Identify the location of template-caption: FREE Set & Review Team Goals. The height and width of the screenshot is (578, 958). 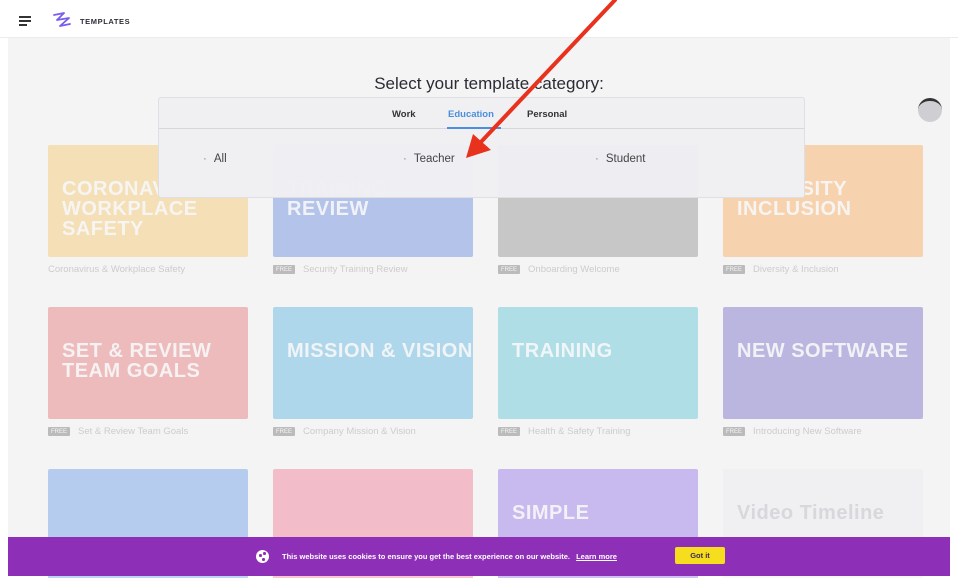
(148, 431).